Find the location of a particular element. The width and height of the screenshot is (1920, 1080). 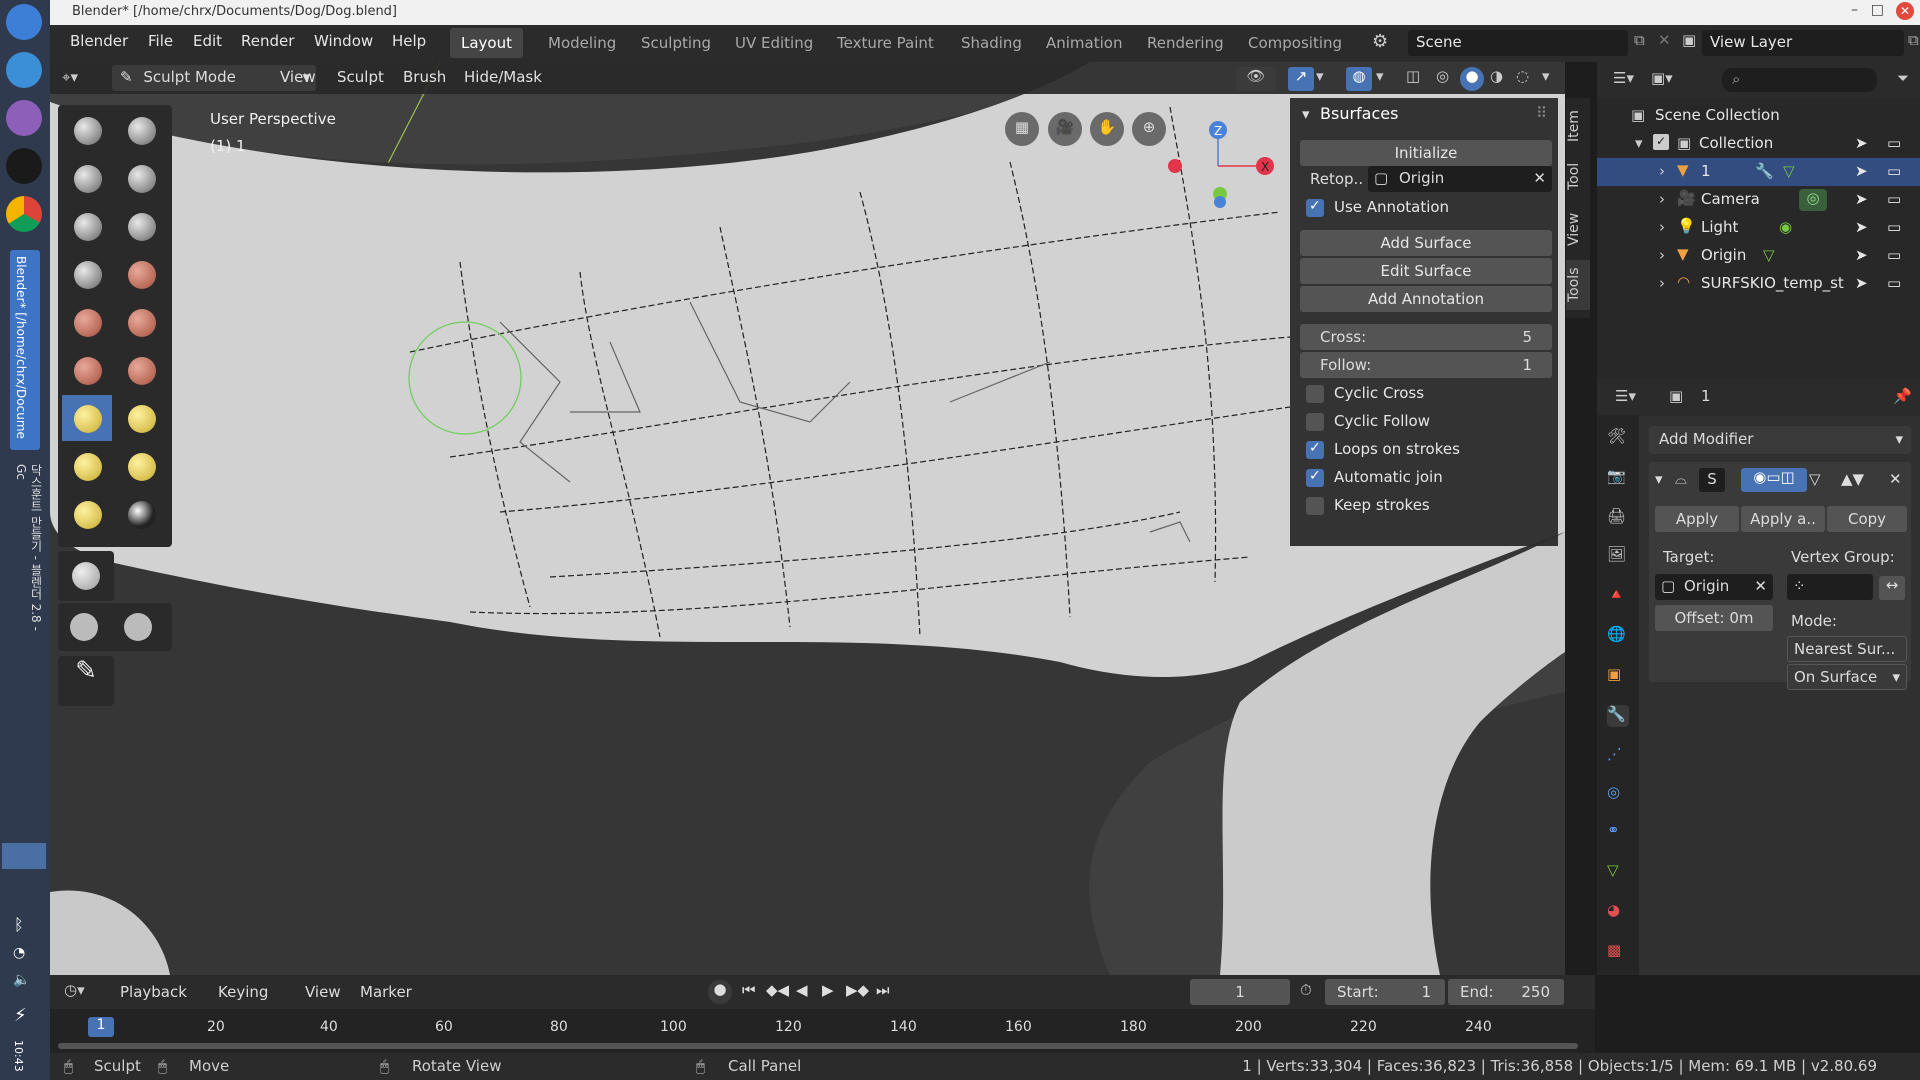

use-annotation-checkbox is located at coordinates (1315, 207).